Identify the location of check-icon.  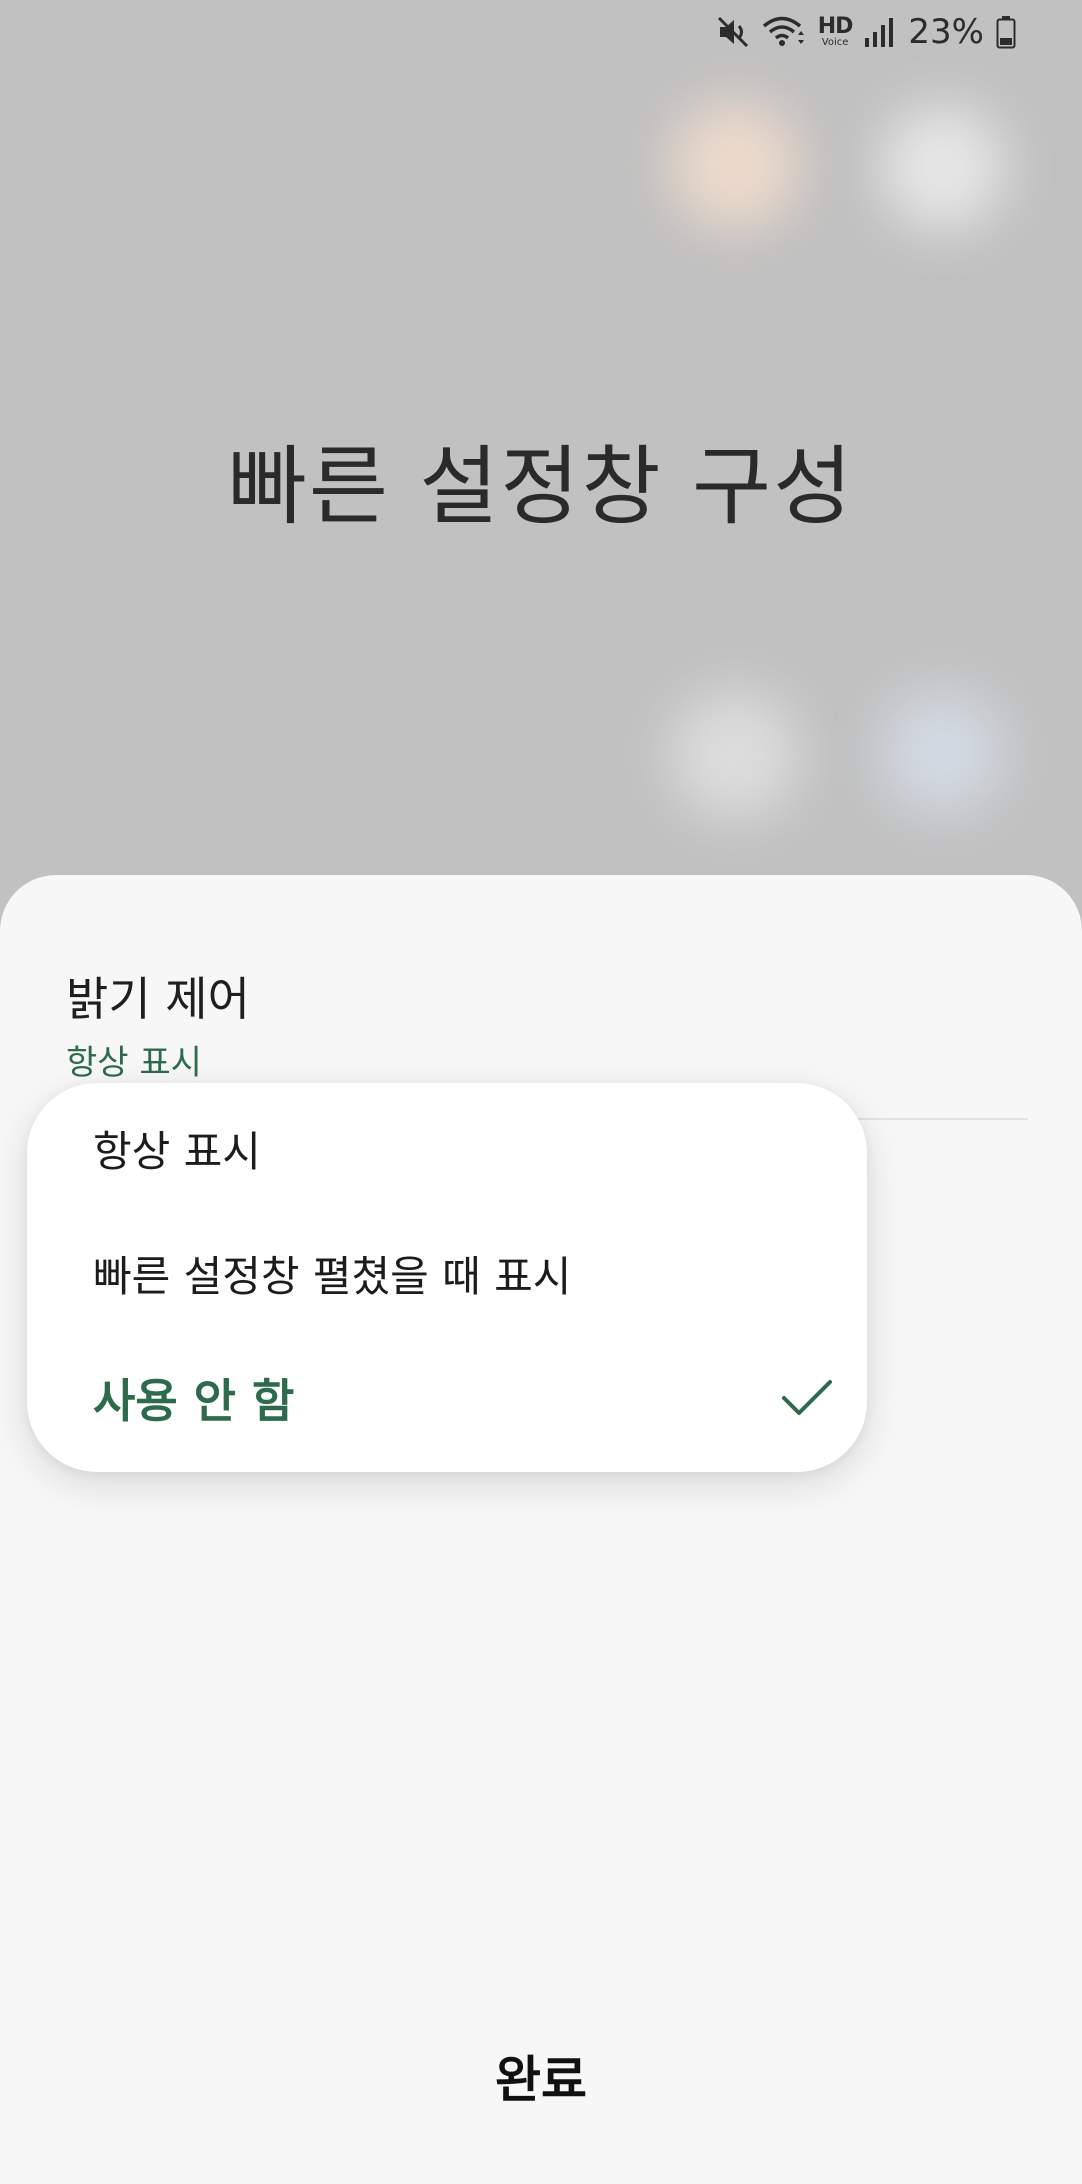
(807, 1398).